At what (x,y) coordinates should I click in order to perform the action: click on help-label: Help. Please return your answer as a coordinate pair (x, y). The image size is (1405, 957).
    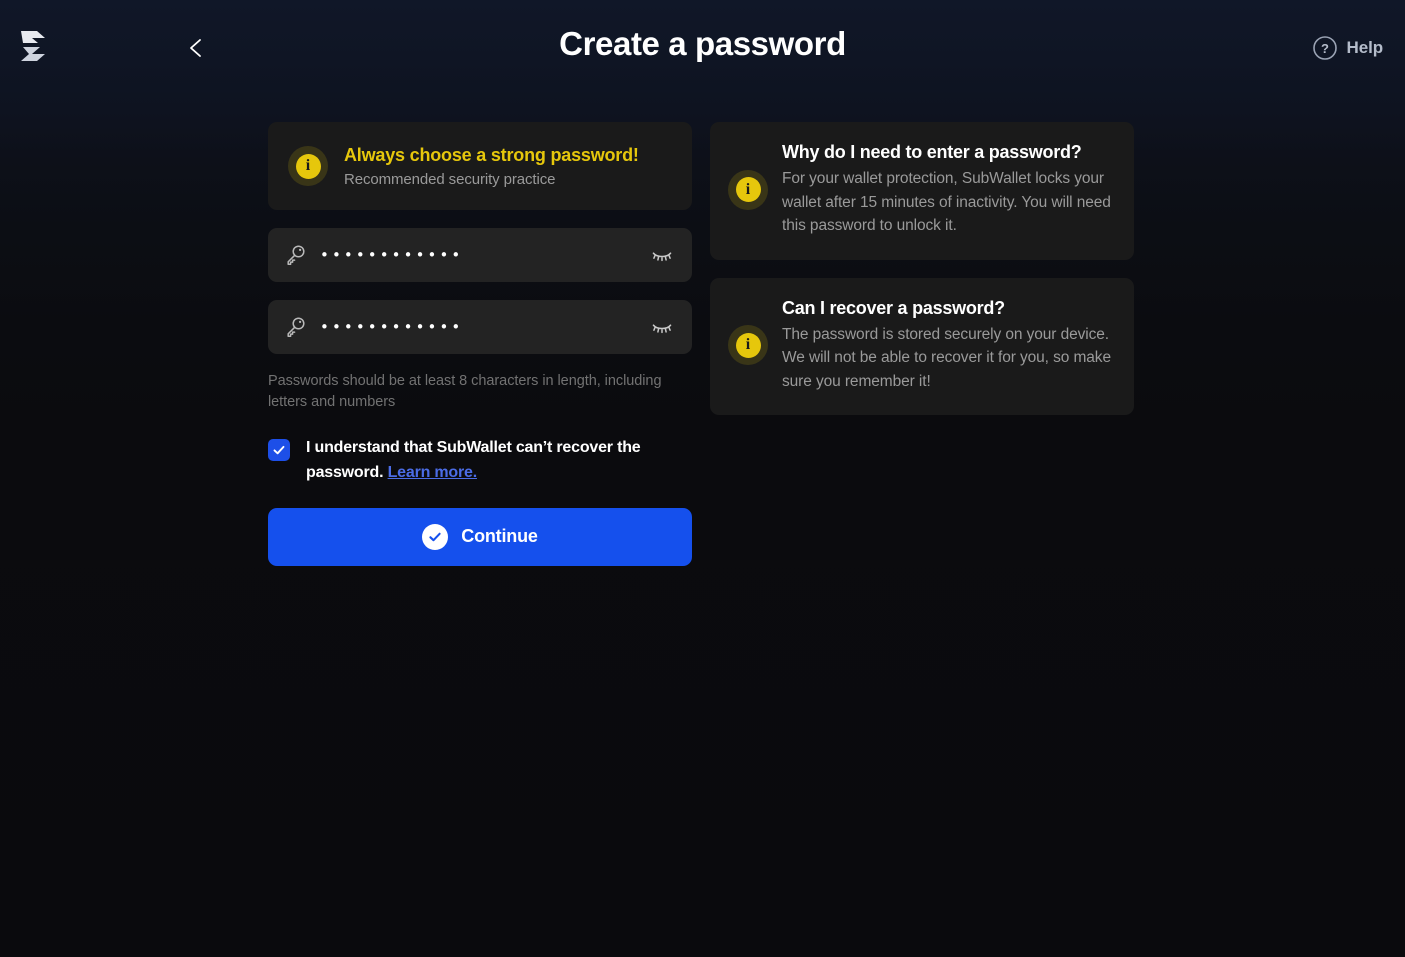
    Looking at the image, I should click on (1365, 47).